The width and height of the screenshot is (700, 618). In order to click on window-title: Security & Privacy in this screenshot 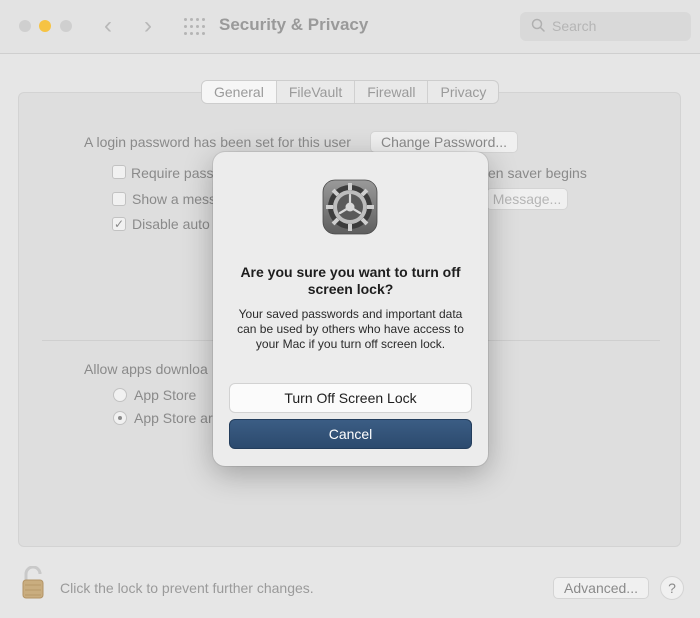, I will do `click(294, 24)`.